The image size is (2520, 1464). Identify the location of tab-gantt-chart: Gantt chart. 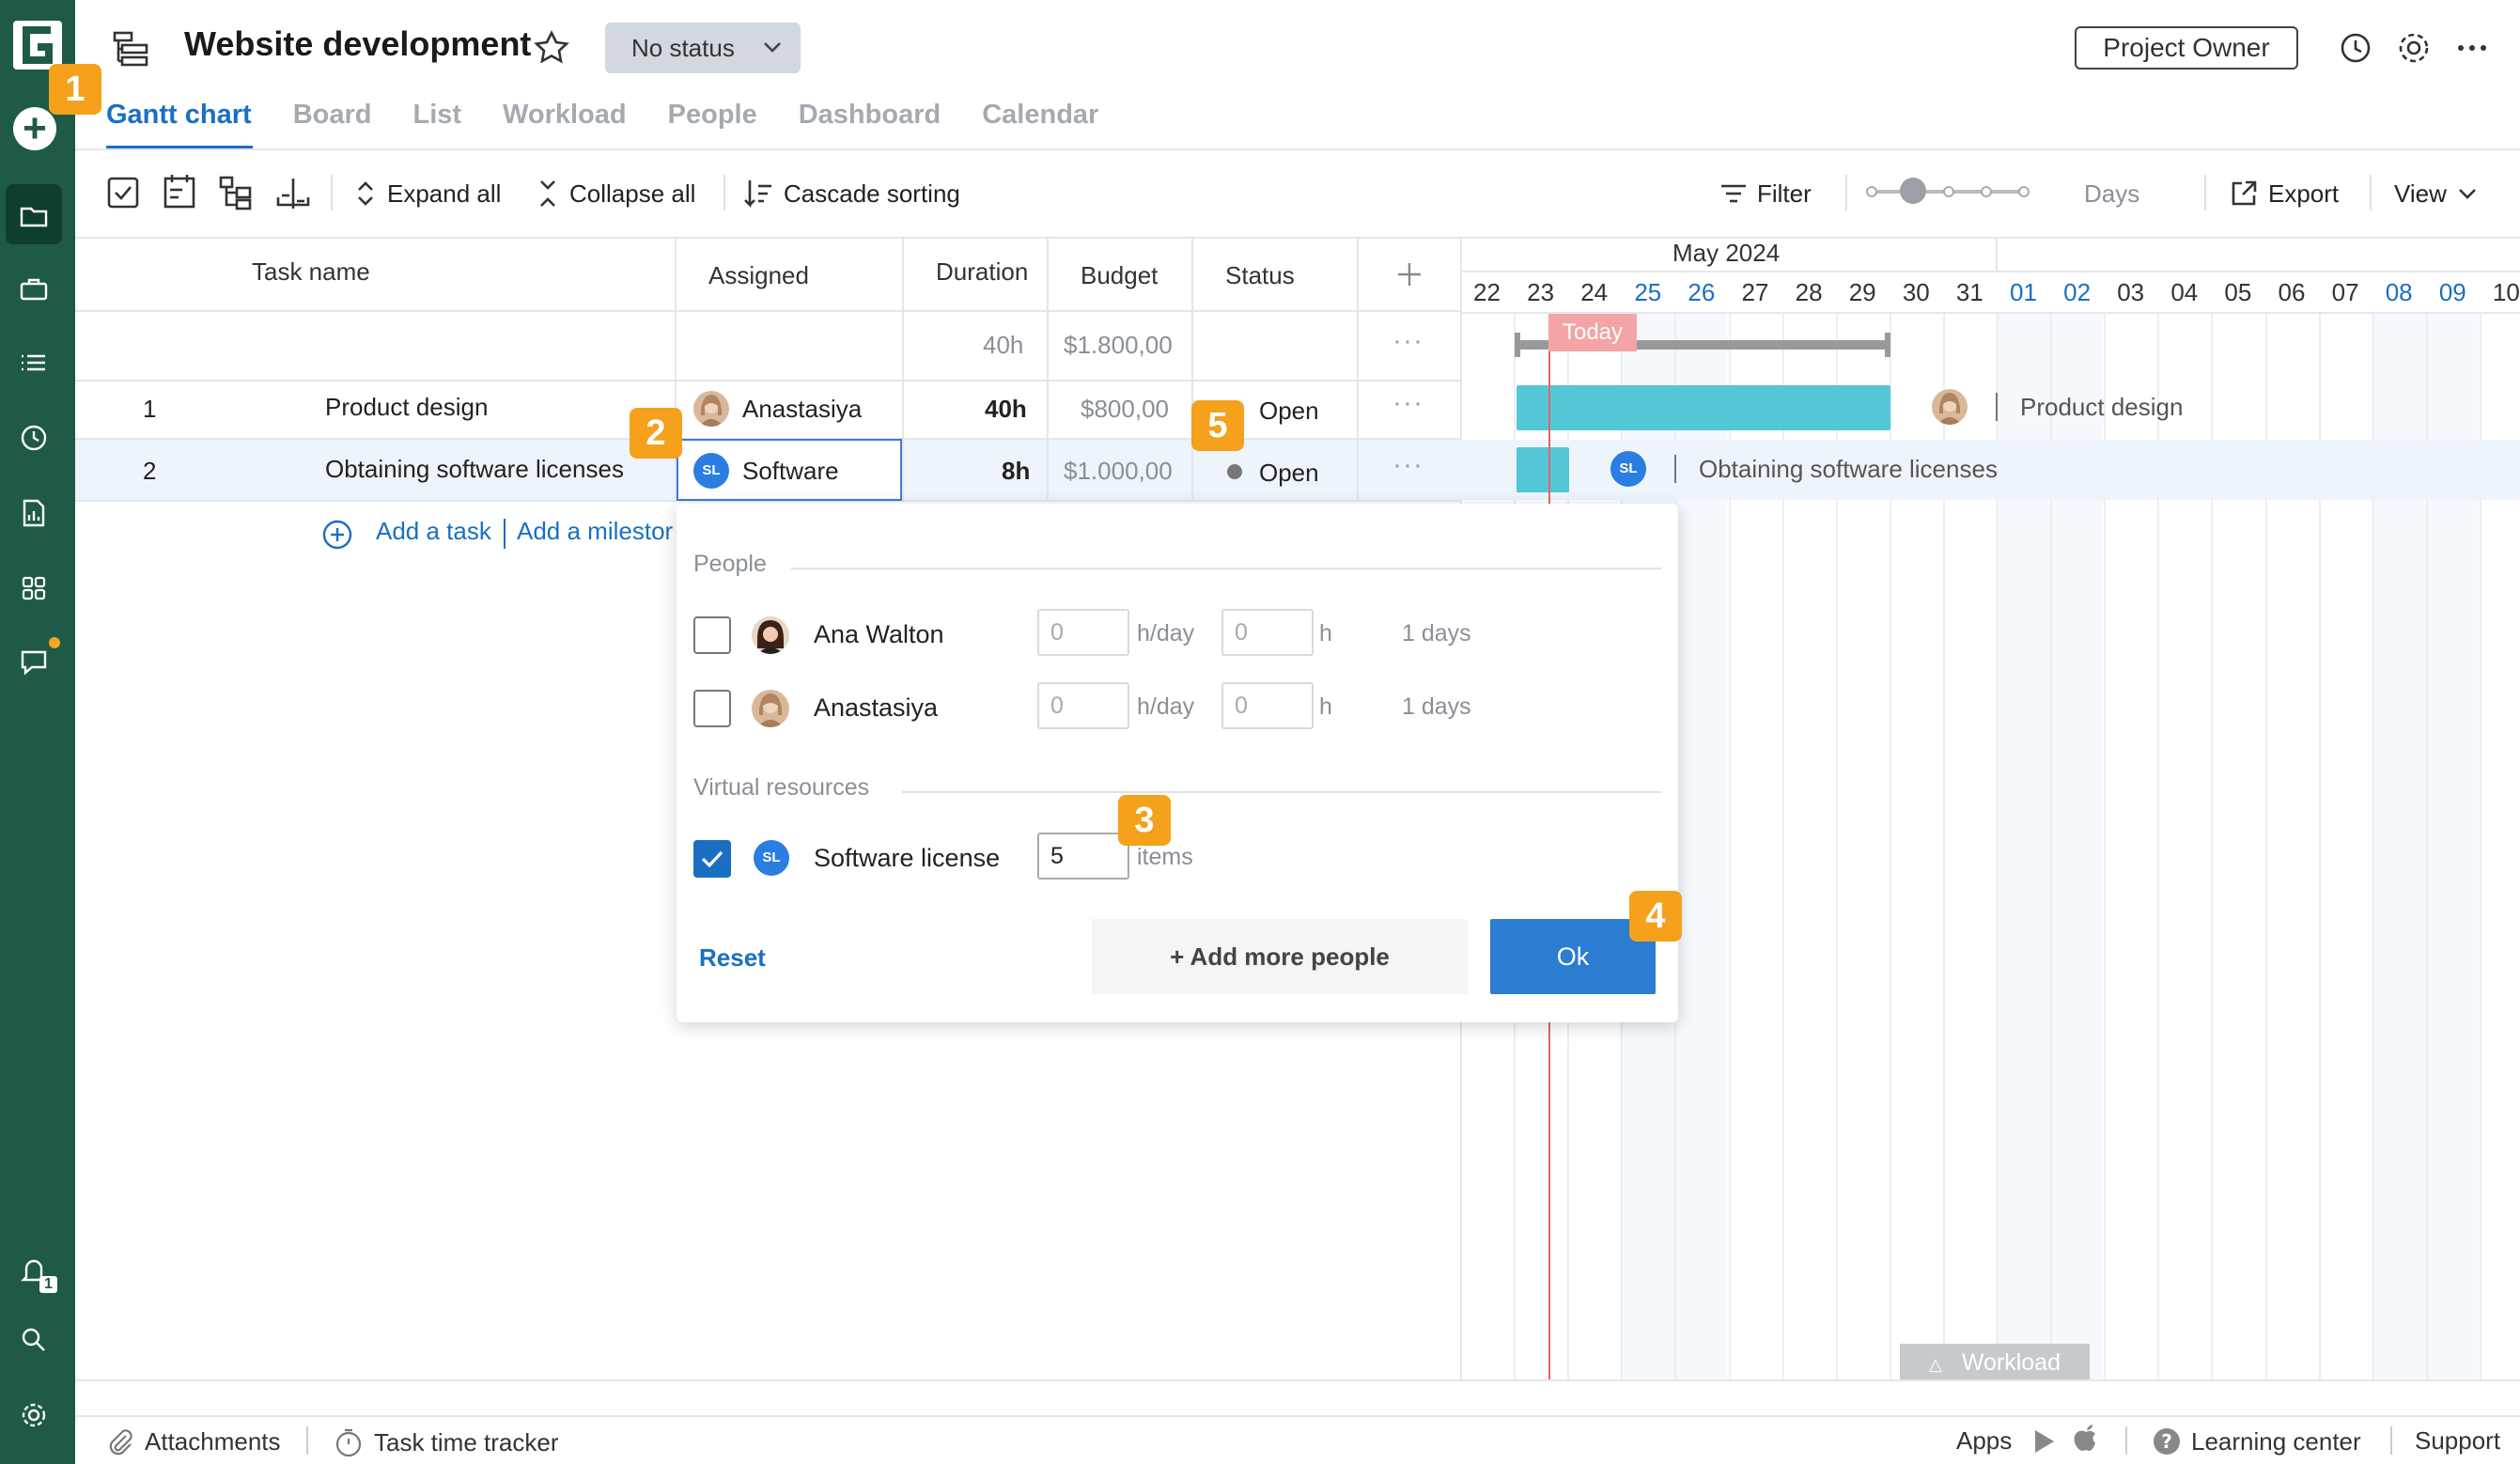
(179, 124).